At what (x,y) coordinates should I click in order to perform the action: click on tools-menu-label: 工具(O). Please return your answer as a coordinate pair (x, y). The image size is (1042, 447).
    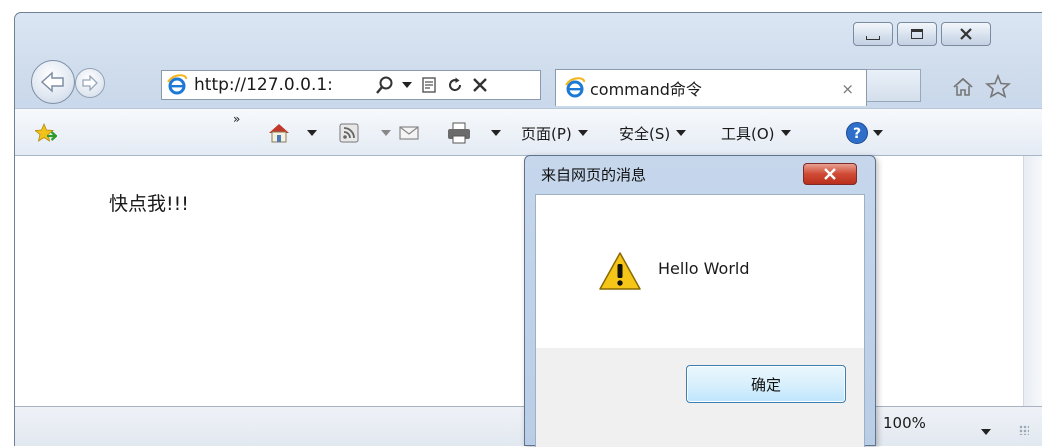
    Looking at the image, I should click on (748, 133).